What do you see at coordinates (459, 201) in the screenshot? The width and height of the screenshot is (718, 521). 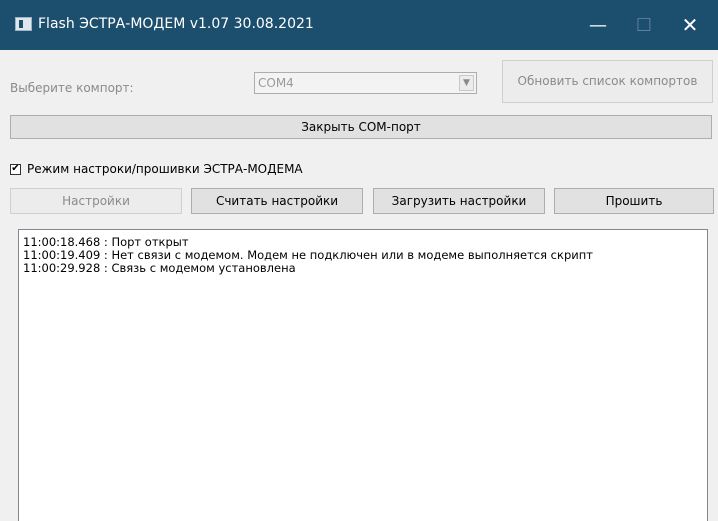 I see `load-settings-button: Загрузить настройки` at bounding box center [459, 201].